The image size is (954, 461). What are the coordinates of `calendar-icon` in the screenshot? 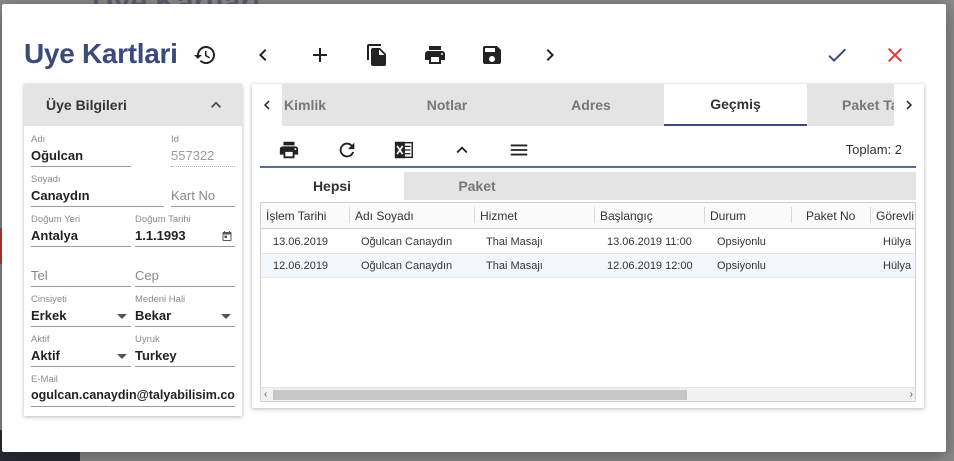 It's located at (227, 236).